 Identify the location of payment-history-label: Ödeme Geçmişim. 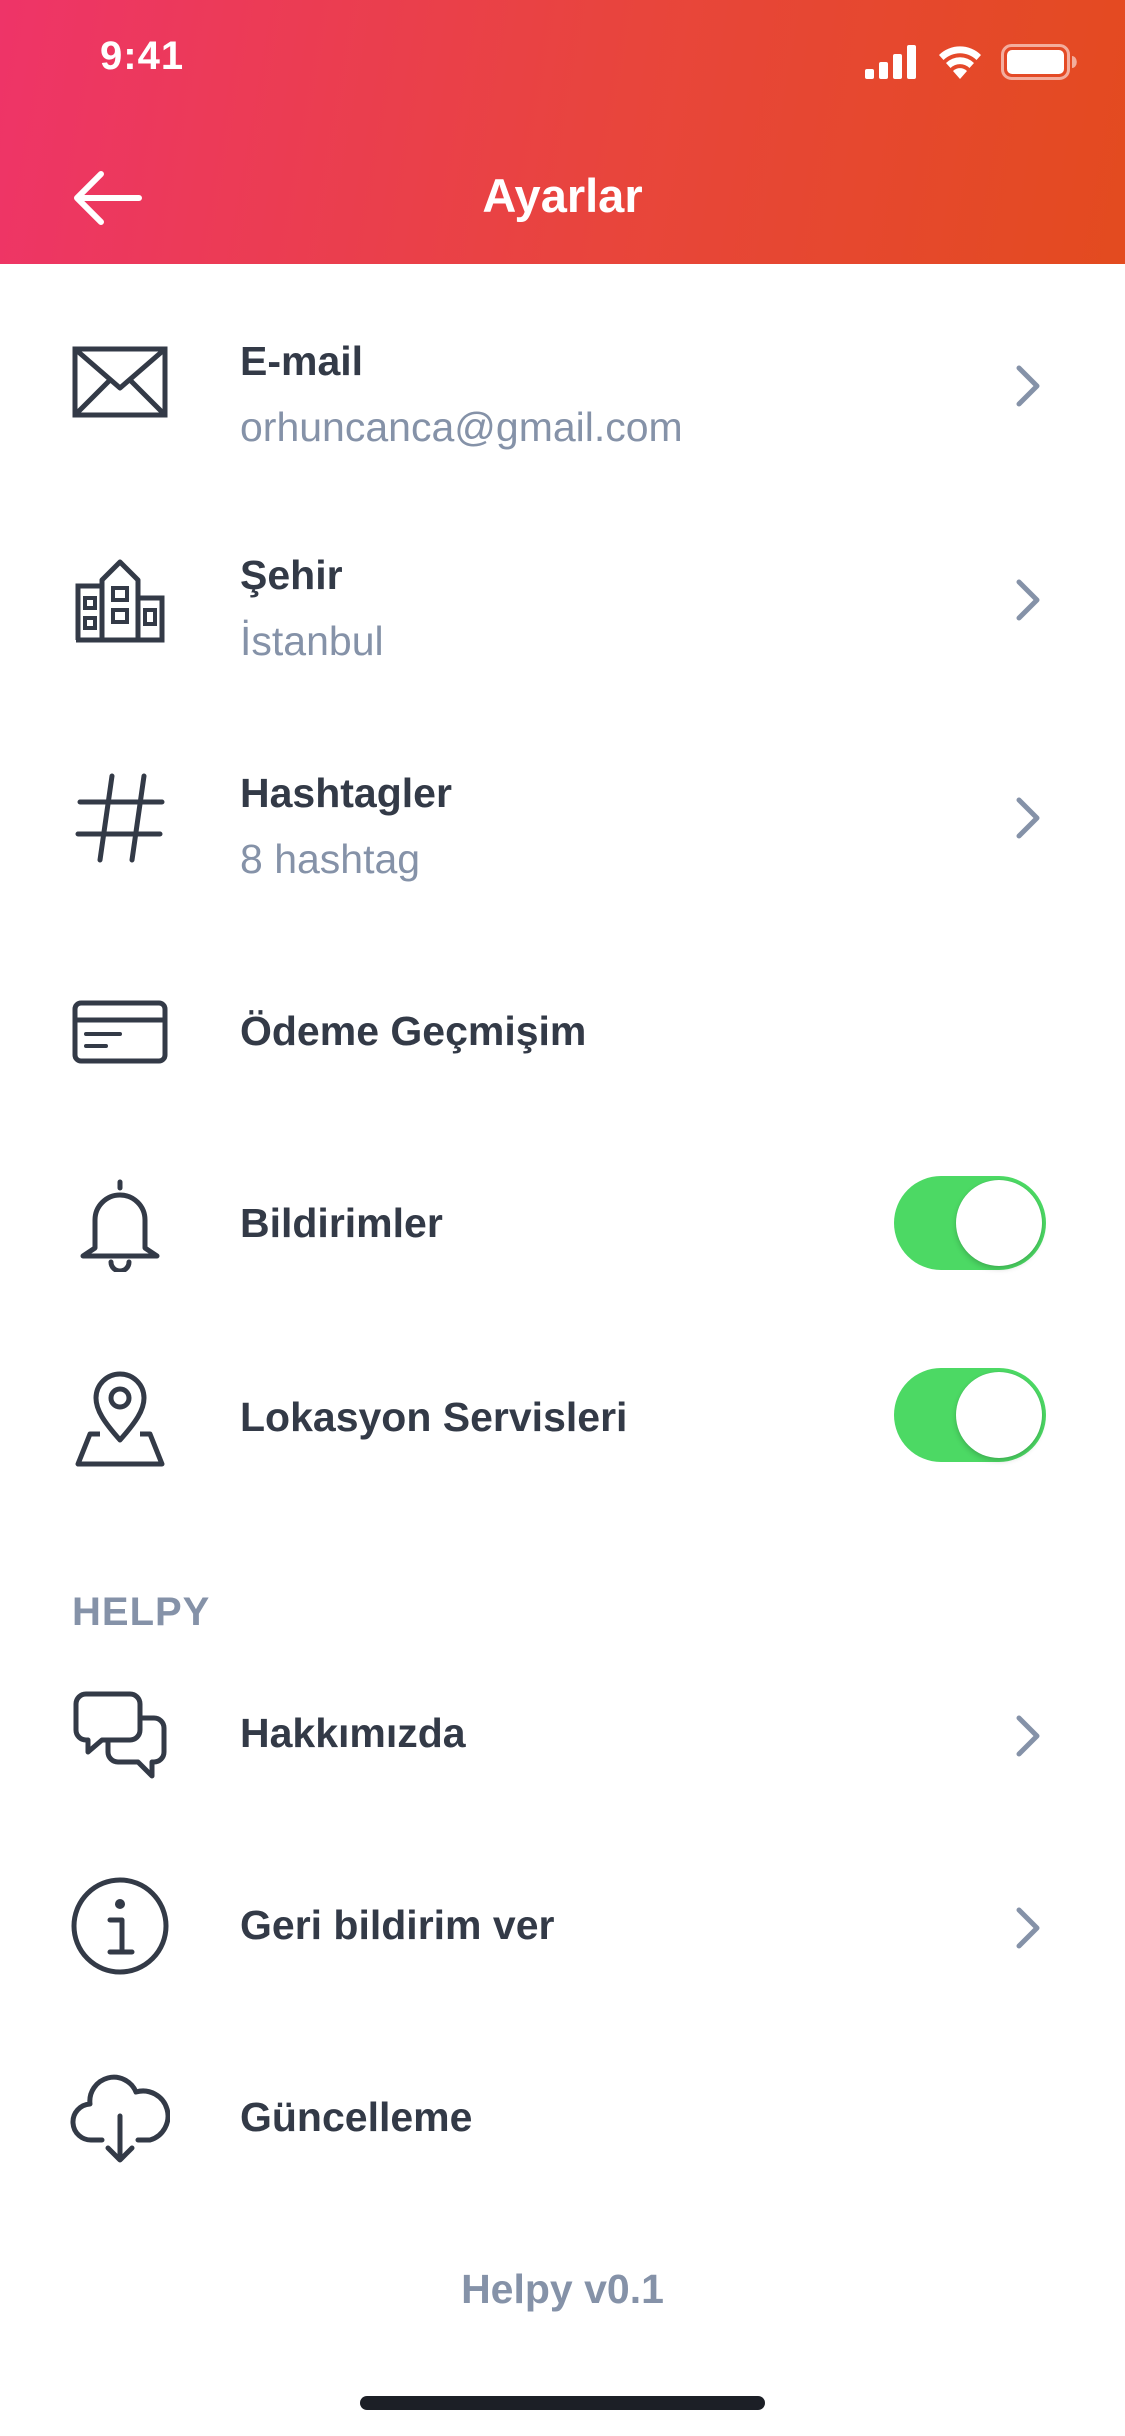
(413, 1031).